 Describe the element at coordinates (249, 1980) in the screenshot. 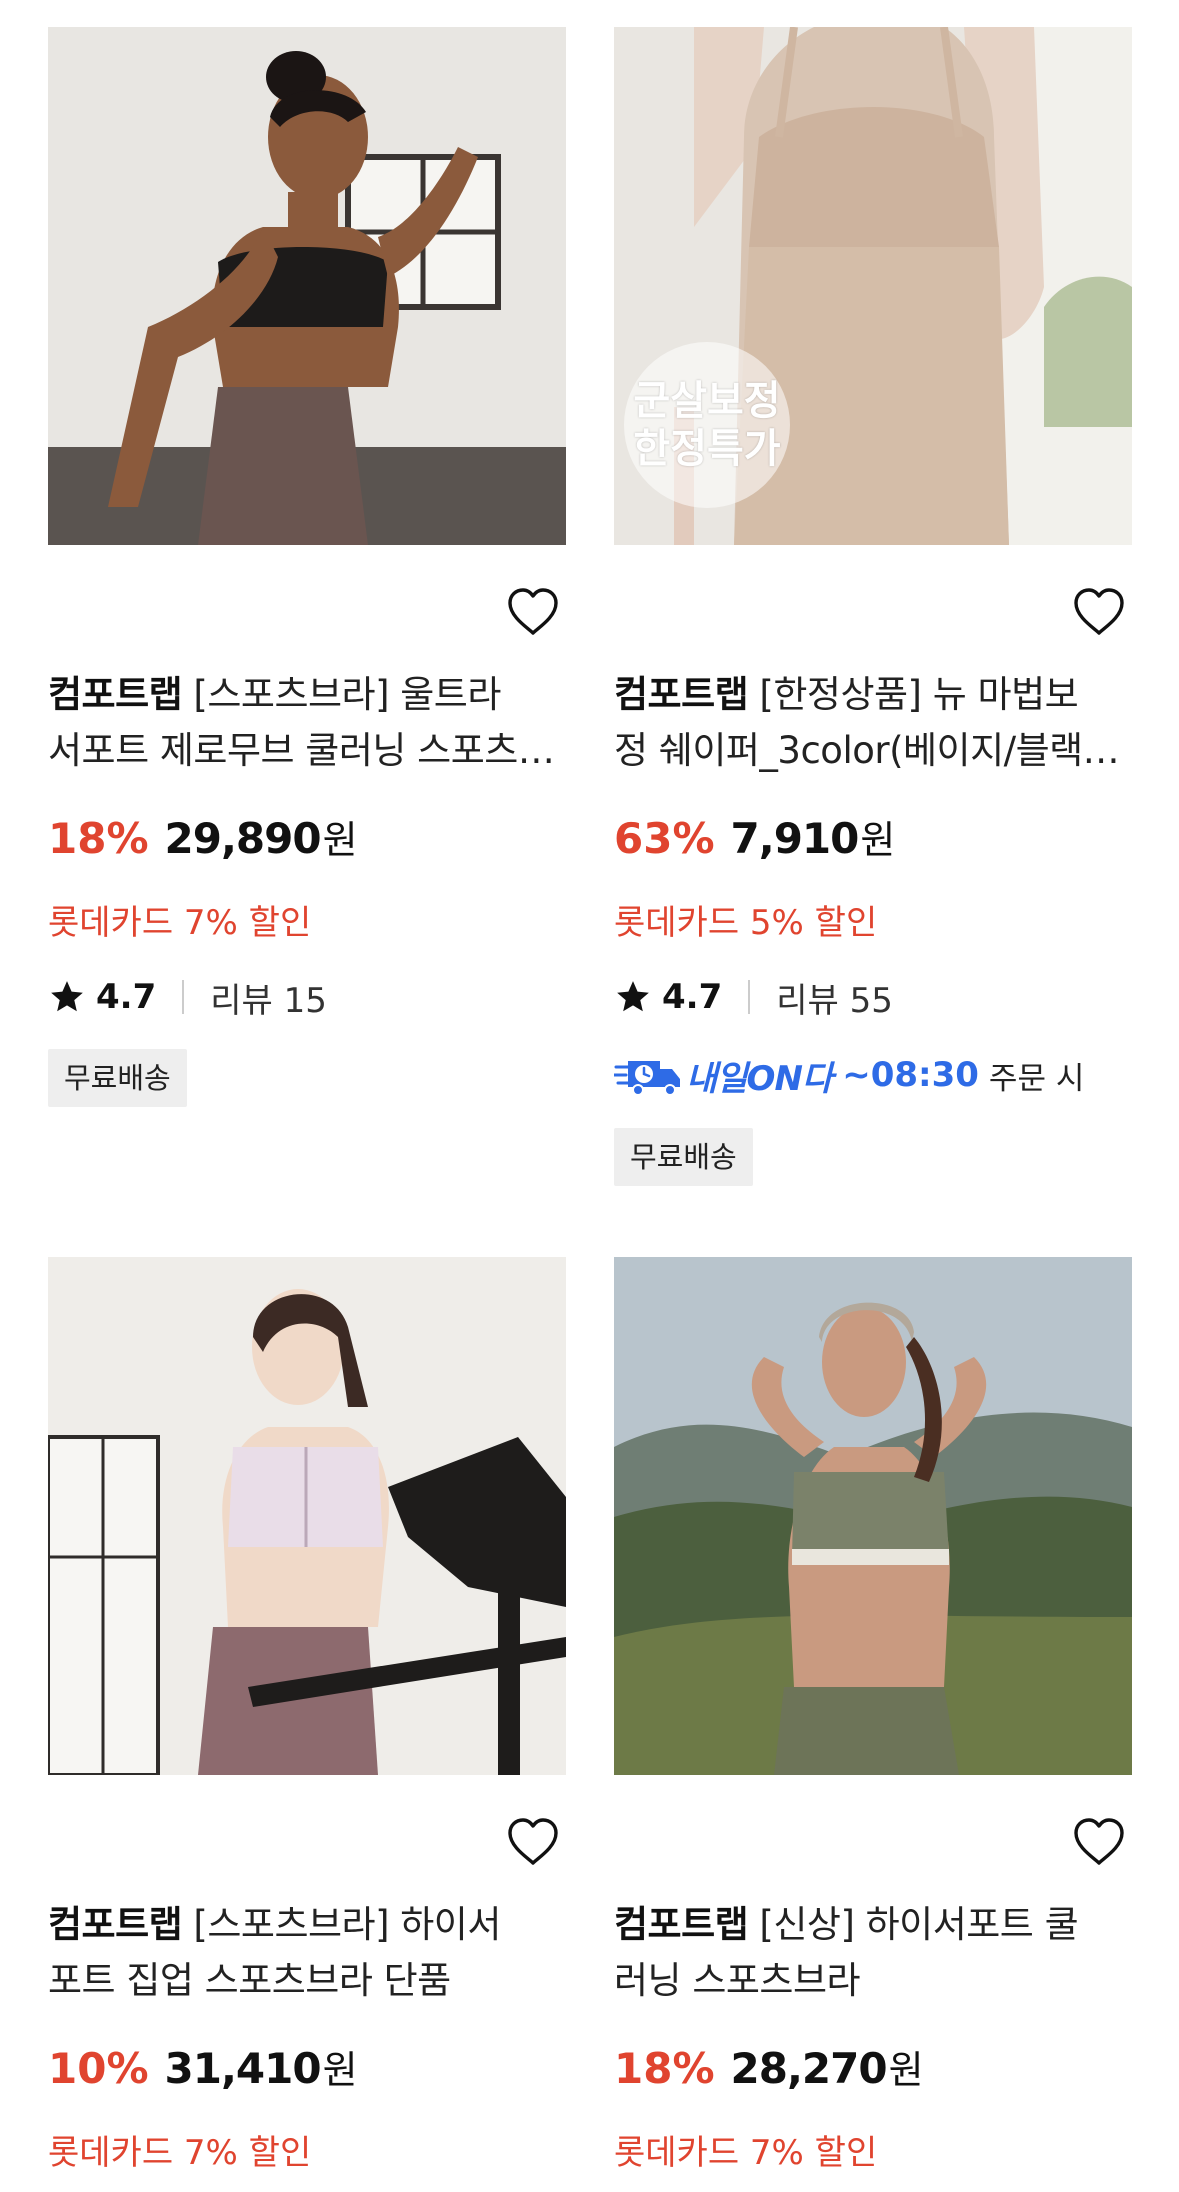

I see `title-text-line2: 포트 집업 스포츠브라 단품` at that location.